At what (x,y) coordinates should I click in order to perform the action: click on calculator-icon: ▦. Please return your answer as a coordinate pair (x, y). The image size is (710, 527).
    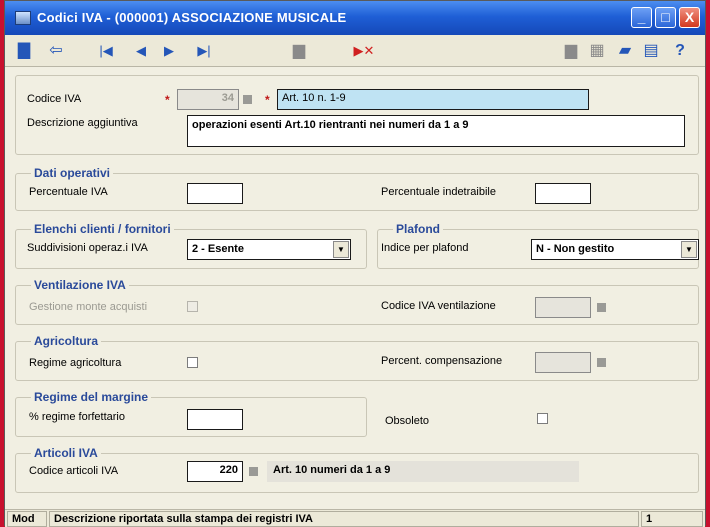
    Looking at the image, I should click on (597, 51).